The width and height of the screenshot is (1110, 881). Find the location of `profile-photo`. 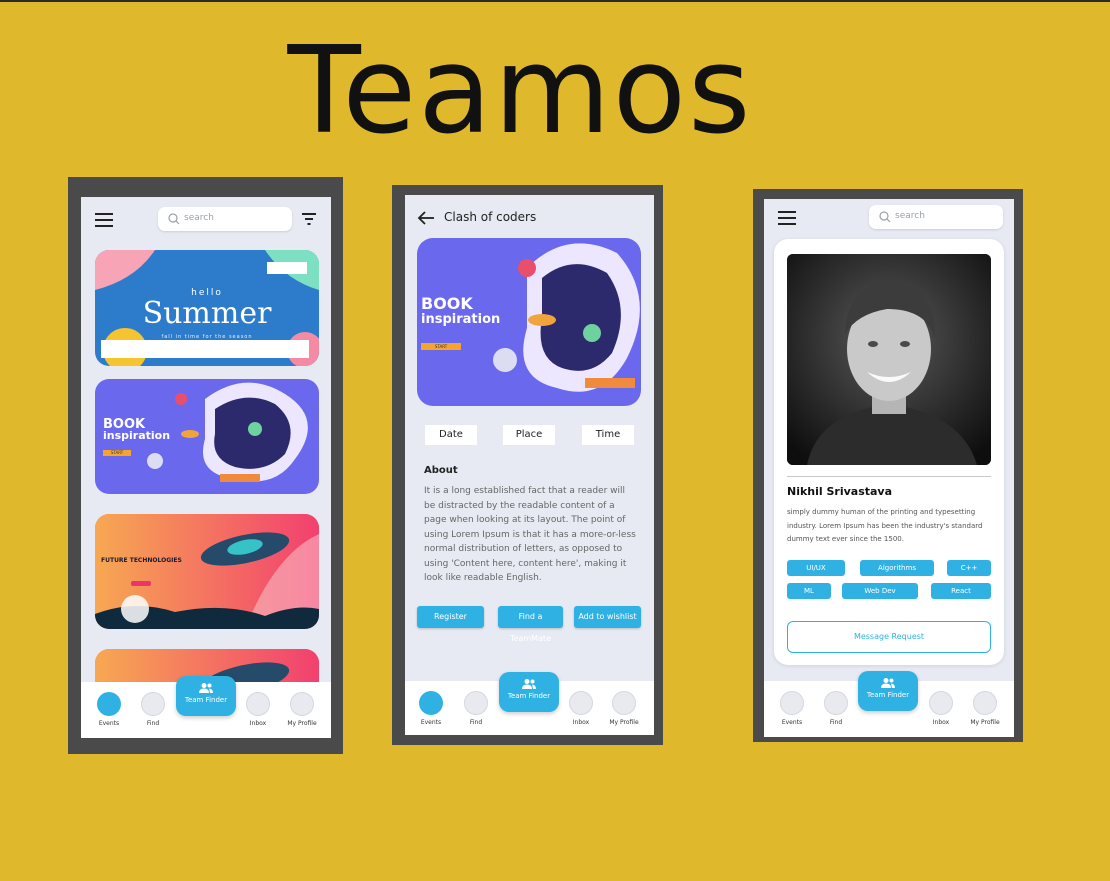

profile-photo is located at coordinates (889, 359).